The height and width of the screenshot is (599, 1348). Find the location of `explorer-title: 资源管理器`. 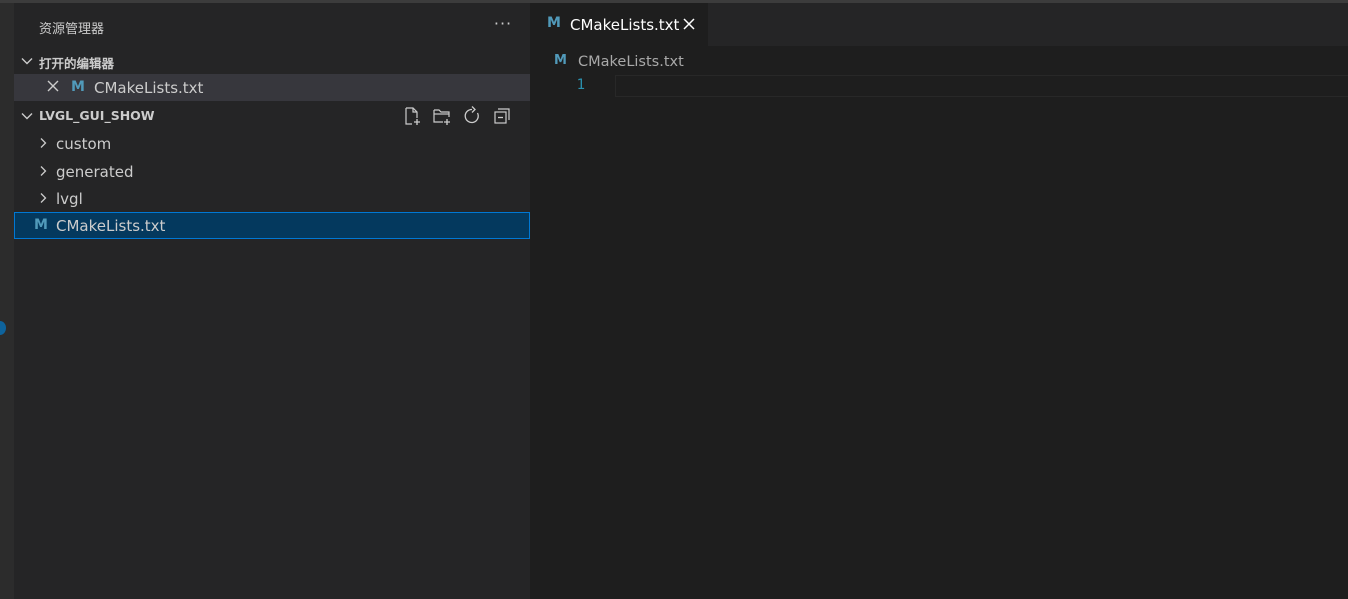

explorer-title: 资源管理器 is located at coordinates (72, 29).